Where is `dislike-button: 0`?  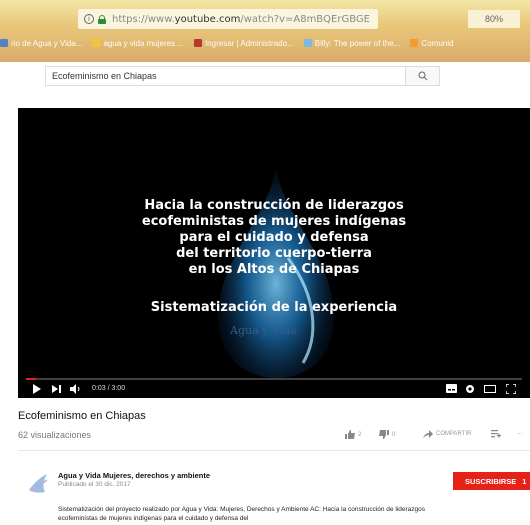
dislike-button: 0 is located at coordinates (387, 434).